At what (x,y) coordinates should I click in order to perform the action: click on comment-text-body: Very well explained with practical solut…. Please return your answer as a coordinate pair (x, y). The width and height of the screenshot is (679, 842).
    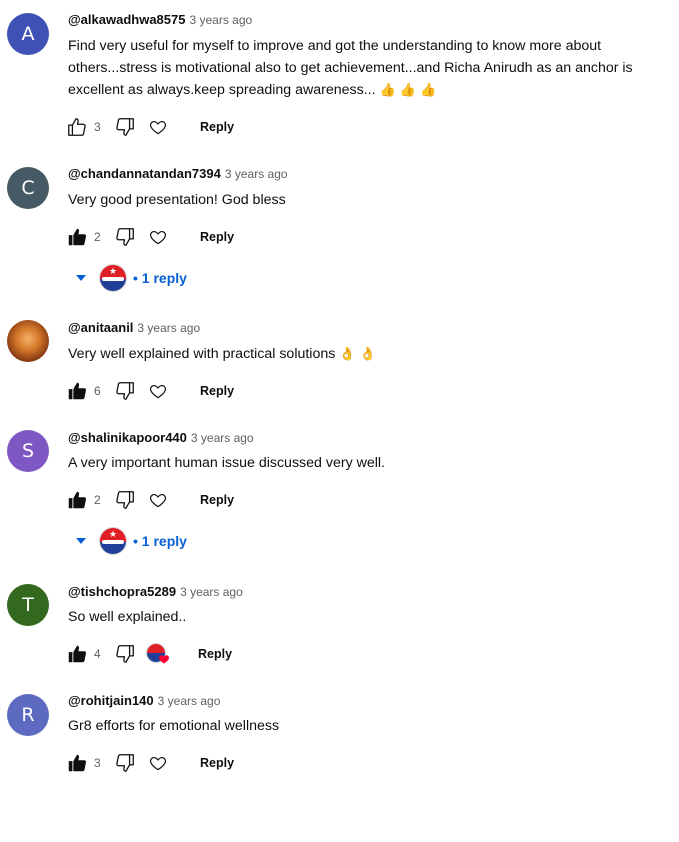
    Looking at the image, I should click on (202, 354).